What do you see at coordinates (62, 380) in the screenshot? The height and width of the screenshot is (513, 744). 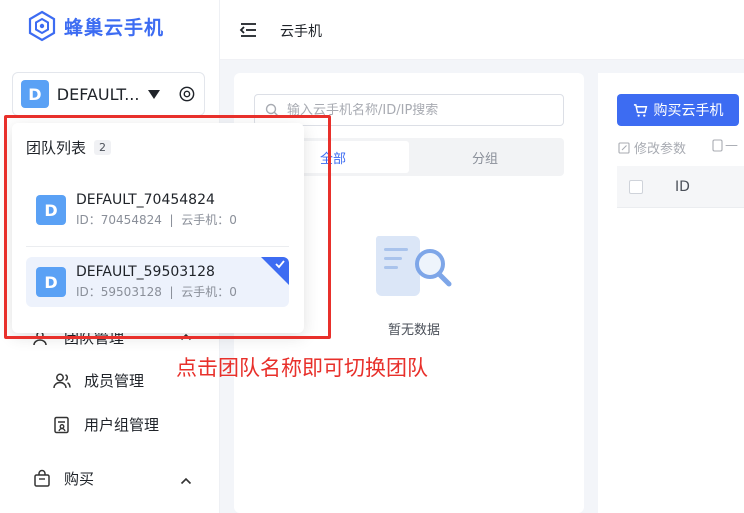 I see `member-icon` at bounding box center [62, 380].